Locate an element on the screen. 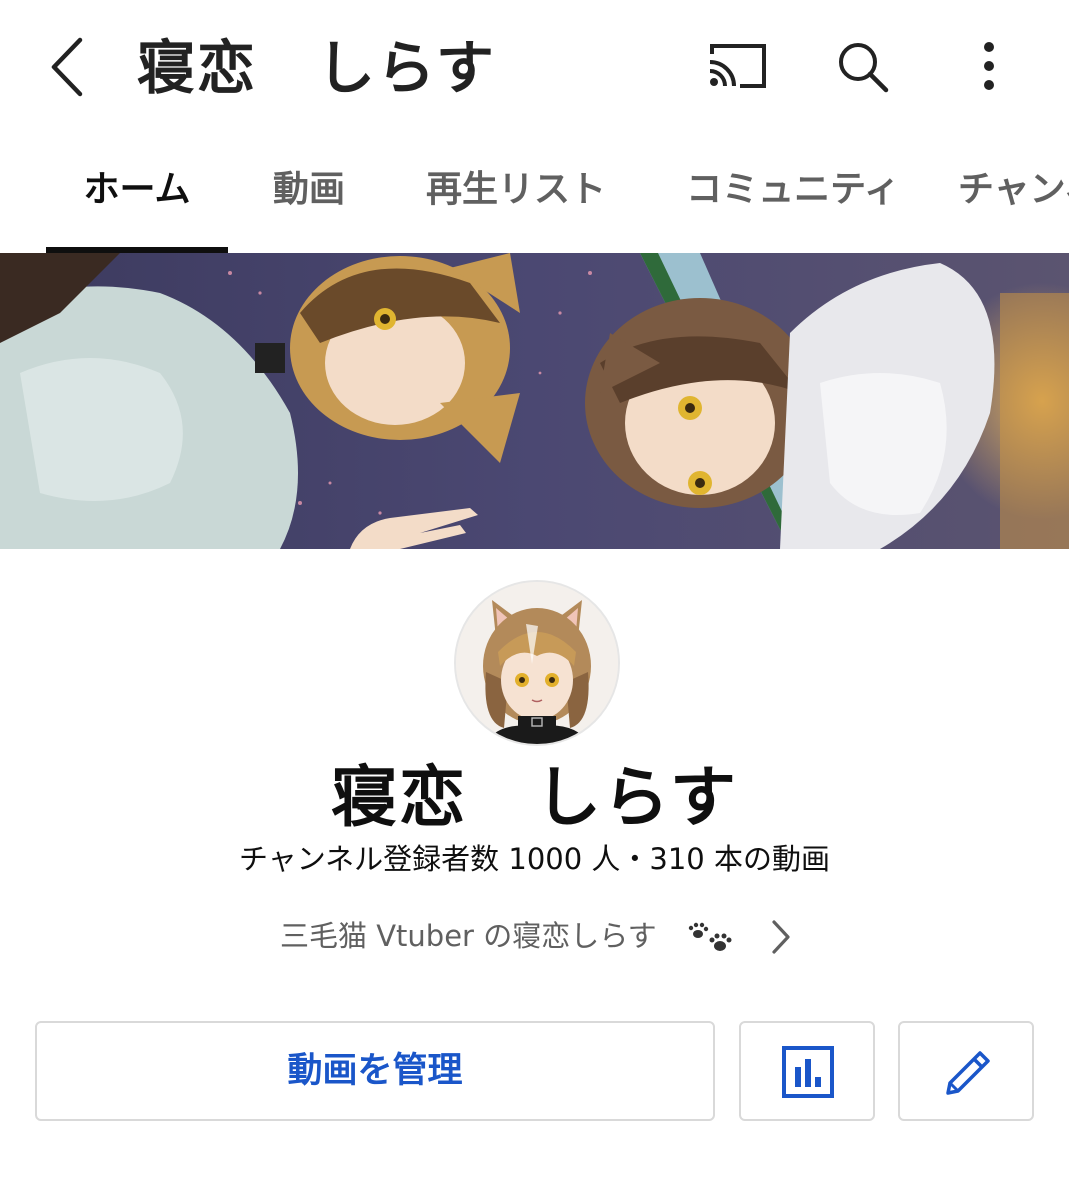 The image size is (1069, 1200). search-icon is located at coordinates (863, 67).